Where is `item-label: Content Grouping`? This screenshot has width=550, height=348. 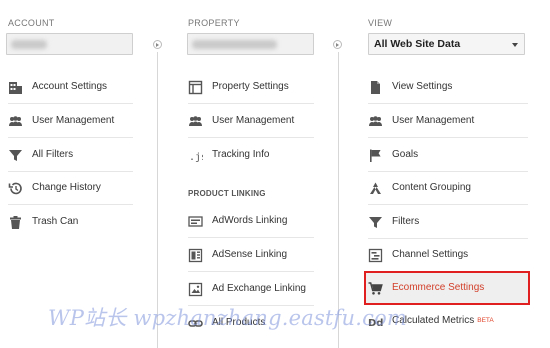 item-label: Content Grouping is located at coordinates (431, 187).